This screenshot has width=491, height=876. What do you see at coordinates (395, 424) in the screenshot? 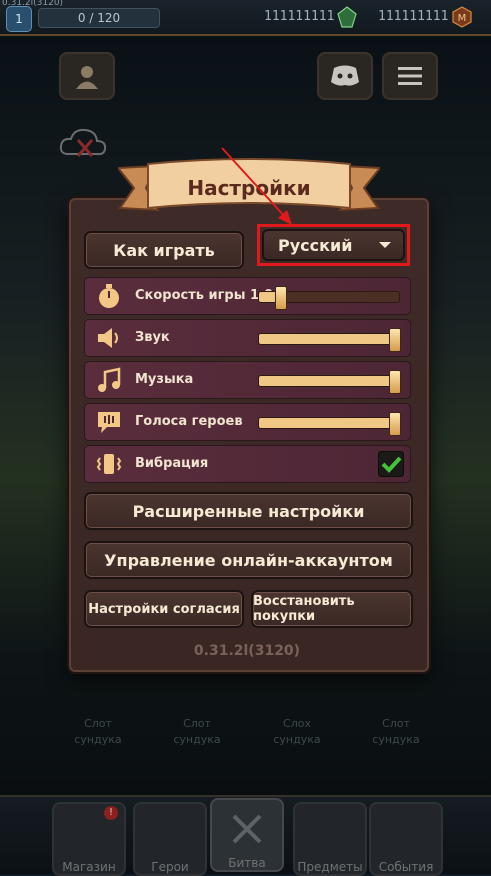
I see `voices-slider-thumb` at bounding box center [395, 424].